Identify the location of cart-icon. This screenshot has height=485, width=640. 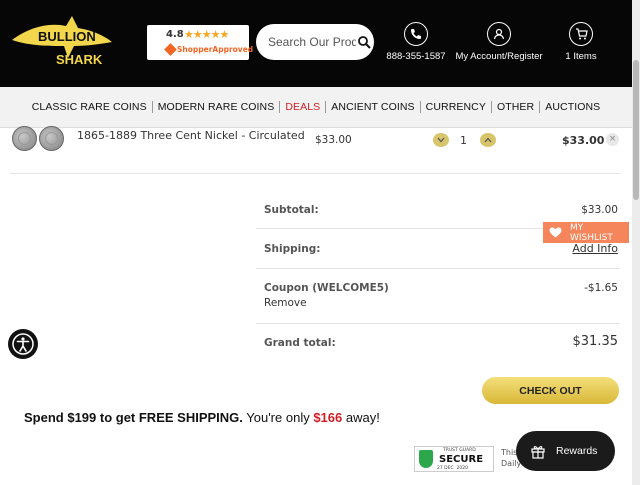
(581, 34).